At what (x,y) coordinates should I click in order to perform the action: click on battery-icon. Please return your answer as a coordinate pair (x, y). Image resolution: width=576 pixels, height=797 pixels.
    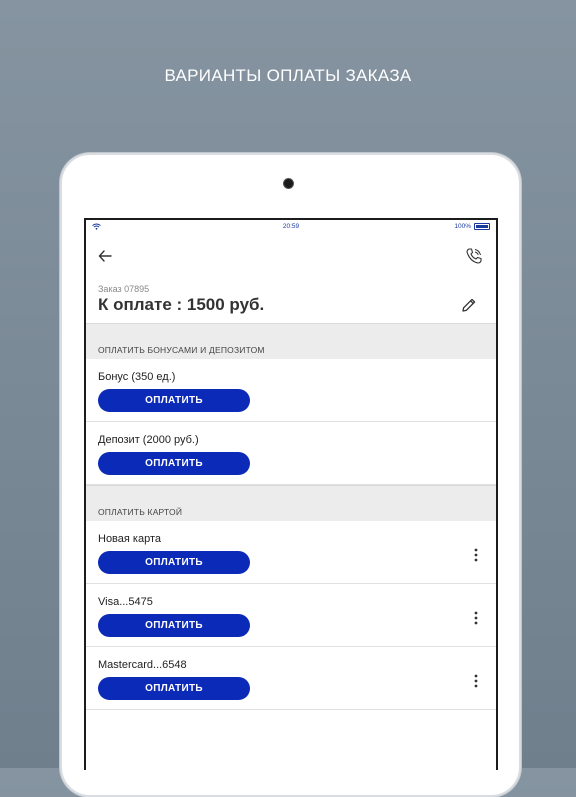
    Looking at the image, I should click on (482, 226).